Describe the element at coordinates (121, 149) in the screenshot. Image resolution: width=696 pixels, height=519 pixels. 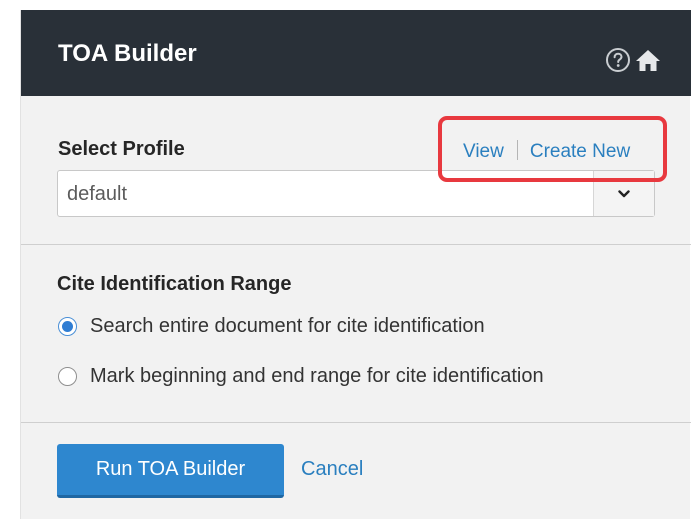
I see `select-profile-label: Select Profile` at that location.